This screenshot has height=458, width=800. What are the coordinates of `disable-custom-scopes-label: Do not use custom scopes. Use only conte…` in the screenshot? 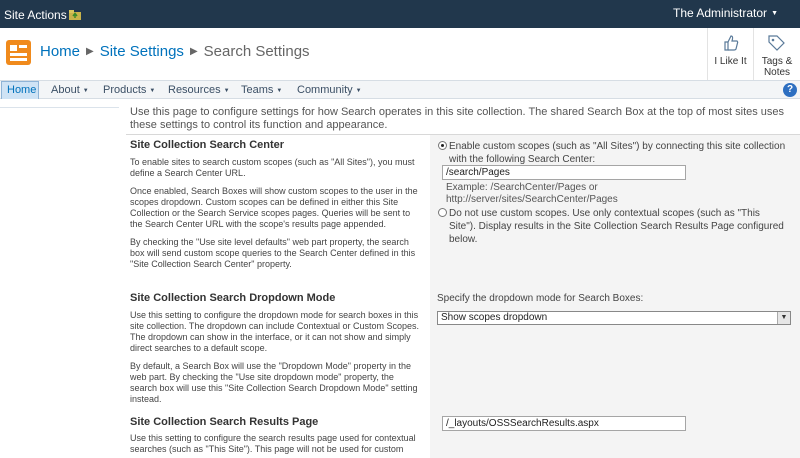 It's located at (616, 226).